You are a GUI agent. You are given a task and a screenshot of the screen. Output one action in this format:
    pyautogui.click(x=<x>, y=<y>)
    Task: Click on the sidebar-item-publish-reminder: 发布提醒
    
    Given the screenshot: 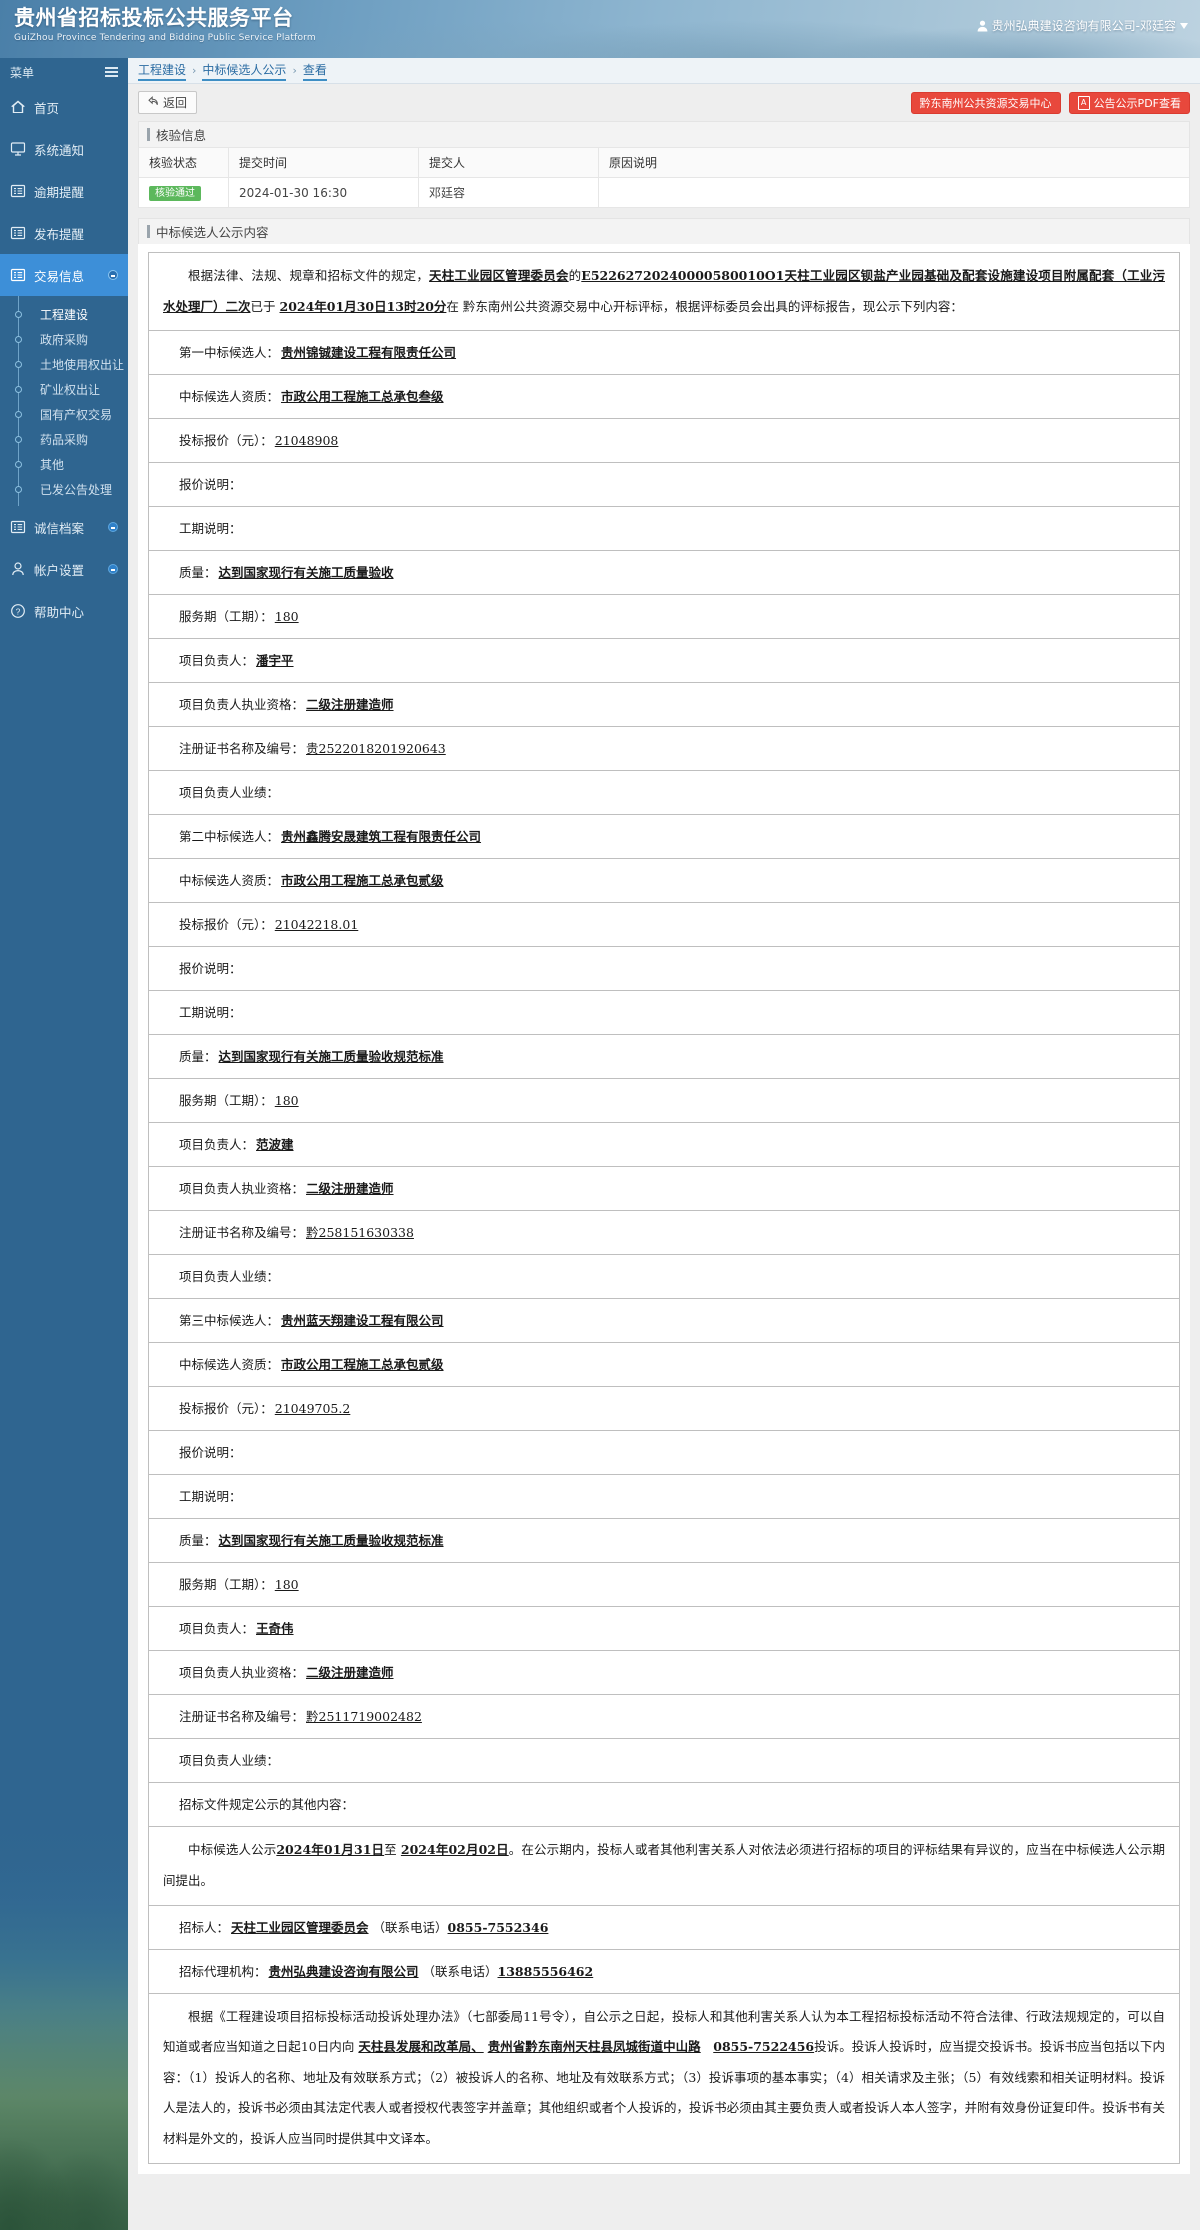 What is the action you would take?
    pyautogui.click(x=64, y=233)
    